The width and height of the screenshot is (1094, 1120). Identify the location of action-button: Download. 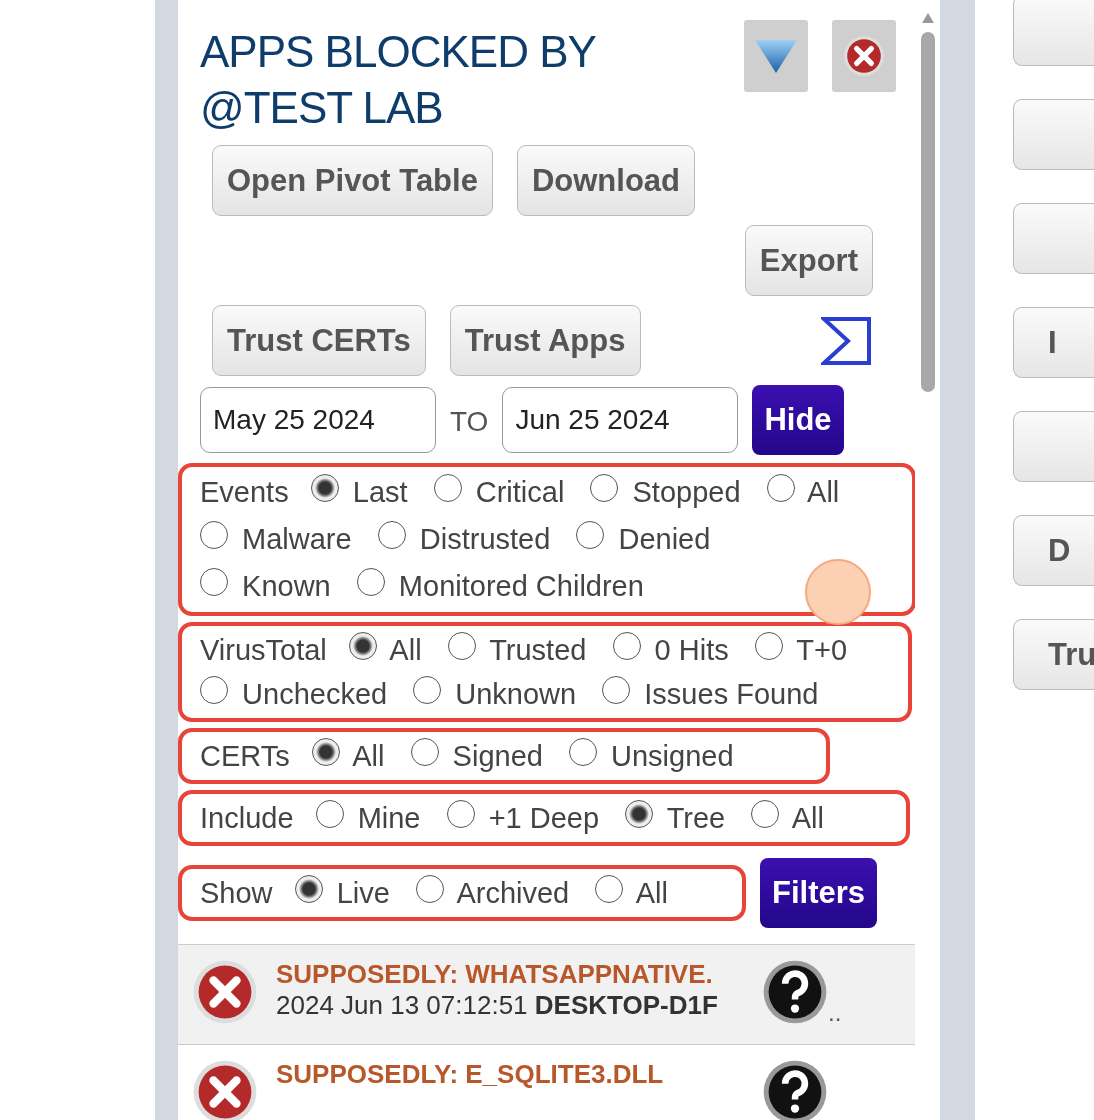
(605, 180).